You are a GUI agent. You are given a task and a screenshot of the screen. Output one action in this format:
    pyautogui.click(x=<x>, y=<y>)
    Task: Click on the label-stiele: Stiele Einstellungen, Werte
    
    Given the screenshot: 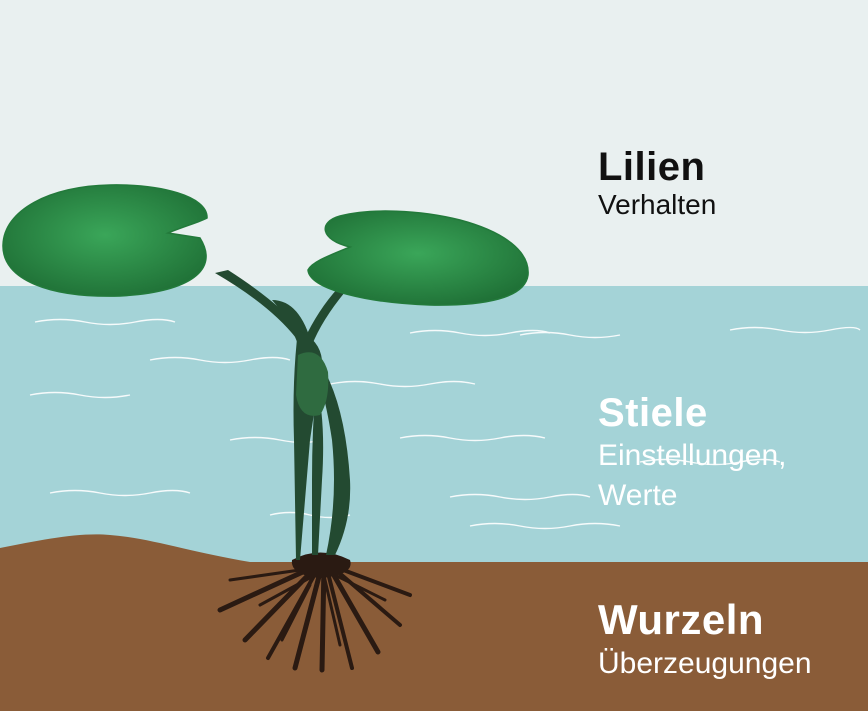 What is the action you would take?
    pyautogui.click(x=692, y=453)
    